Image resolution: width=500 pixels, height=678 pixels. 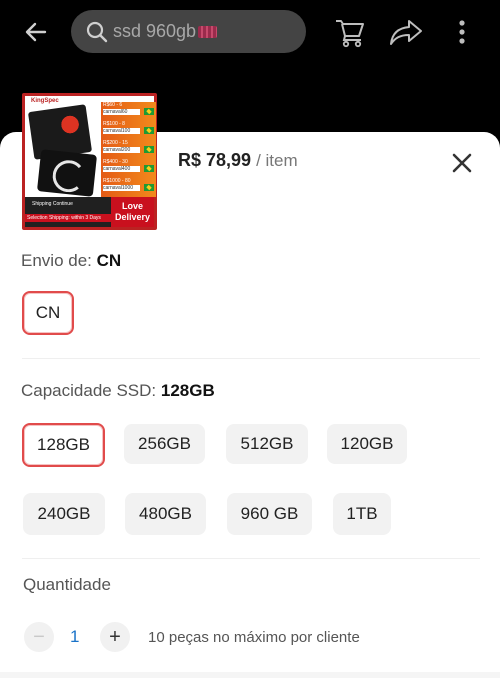 What do you see at coordinates (117, 181) in the screenshot?
I see `promo-tier: R$1000 - 80` at bounding box center [117, 181].